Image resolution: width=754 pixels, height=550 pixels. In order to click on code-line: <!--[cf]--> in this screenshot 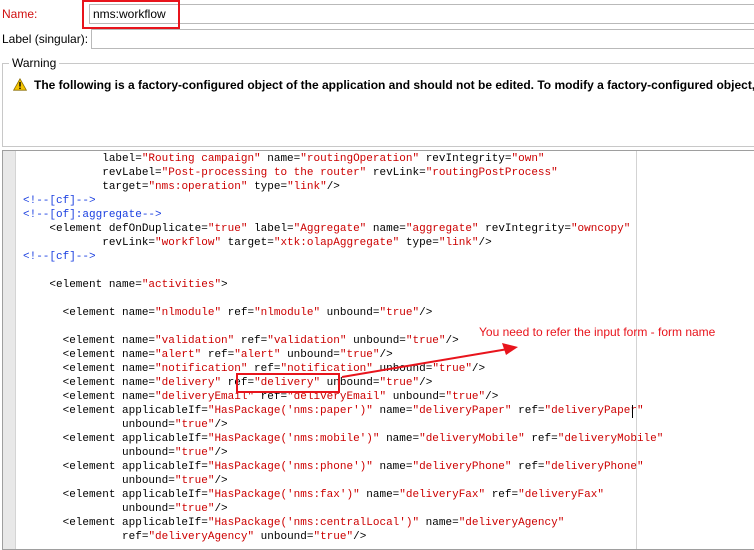, I will do `click(343, 257)`.